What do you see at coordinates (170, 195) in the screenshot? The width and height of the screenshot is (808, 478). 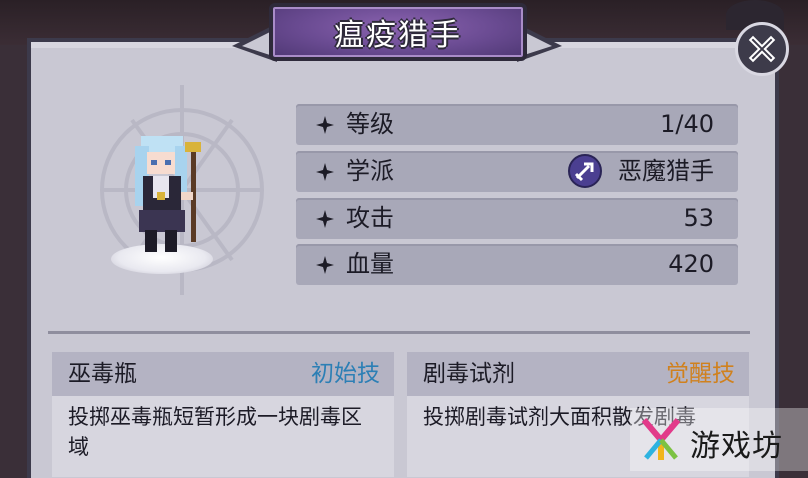 I see `hero-sprite` at bounding box center [170, 195].